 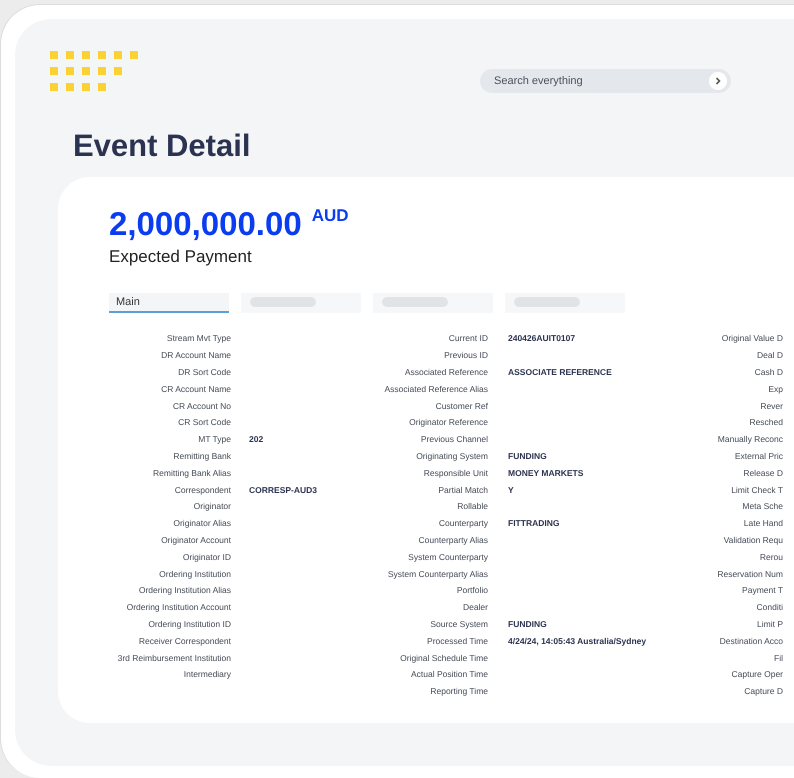 What do you see at coordinates (201, 405) in the screenshot?
I see `field-label: CR Account No` at bounding box center [201, 405].